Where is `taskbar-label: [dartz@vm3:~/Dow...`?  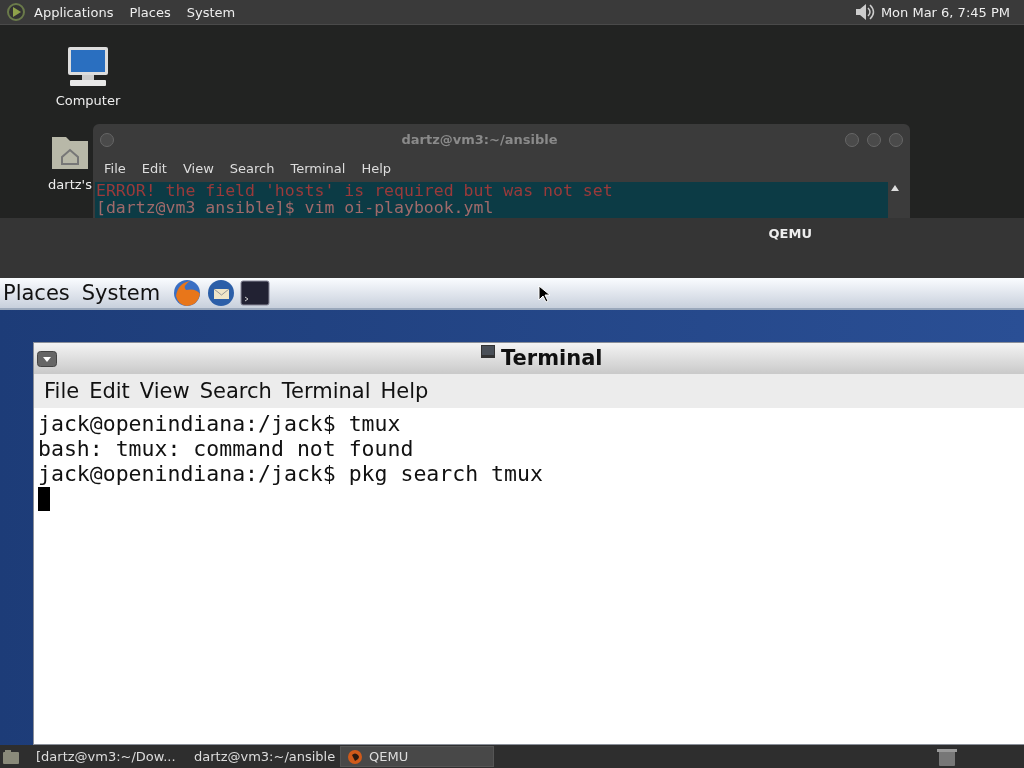
taskbar-label: [dartz@vm3:~/Dow... is located at coordinates (106, 756).